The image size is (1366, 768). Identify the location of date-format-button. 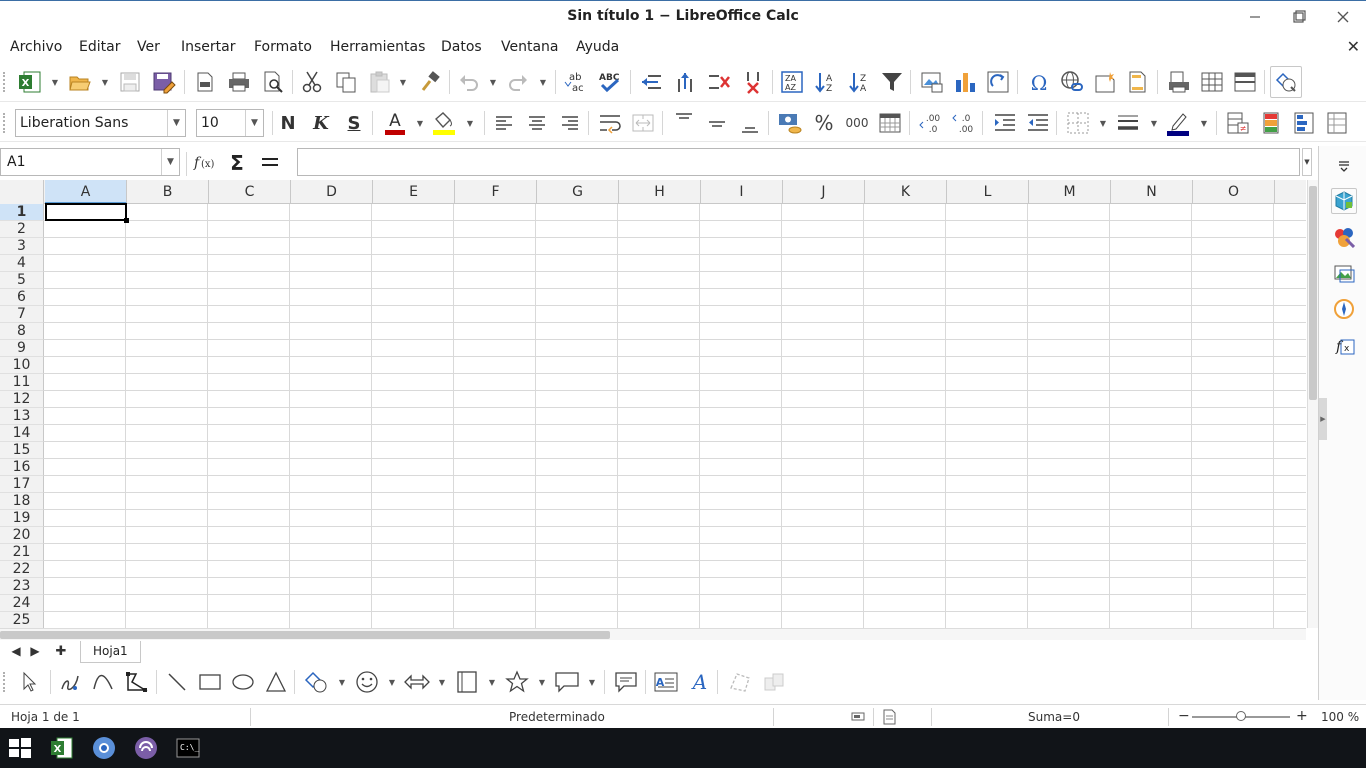
(890, 123).